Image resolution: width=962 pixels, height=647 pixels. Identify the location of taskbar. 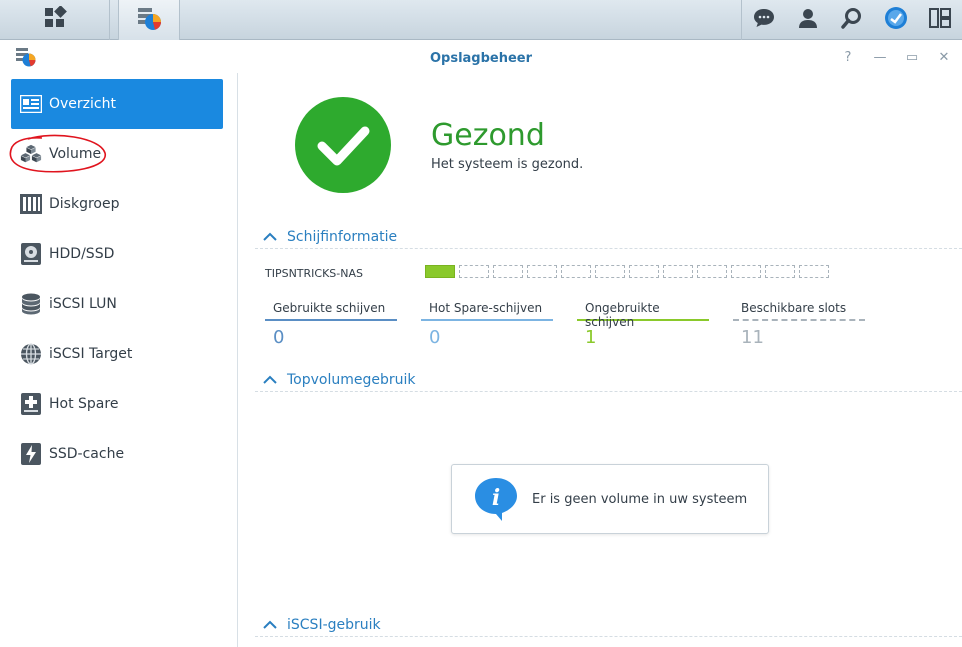
(481, 20).